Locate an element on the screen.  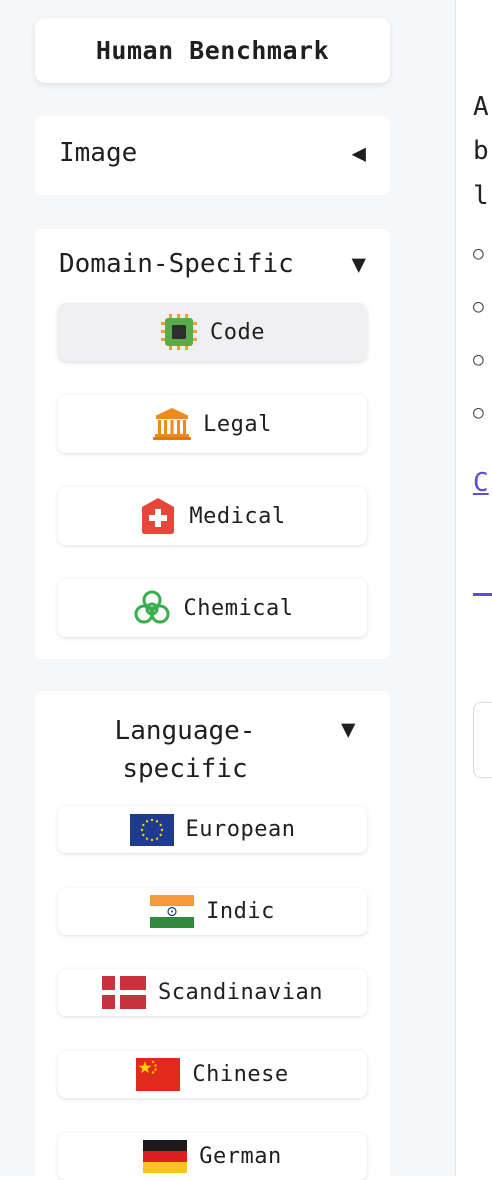
china-flag-icon is located at coordinates (158, 1074).